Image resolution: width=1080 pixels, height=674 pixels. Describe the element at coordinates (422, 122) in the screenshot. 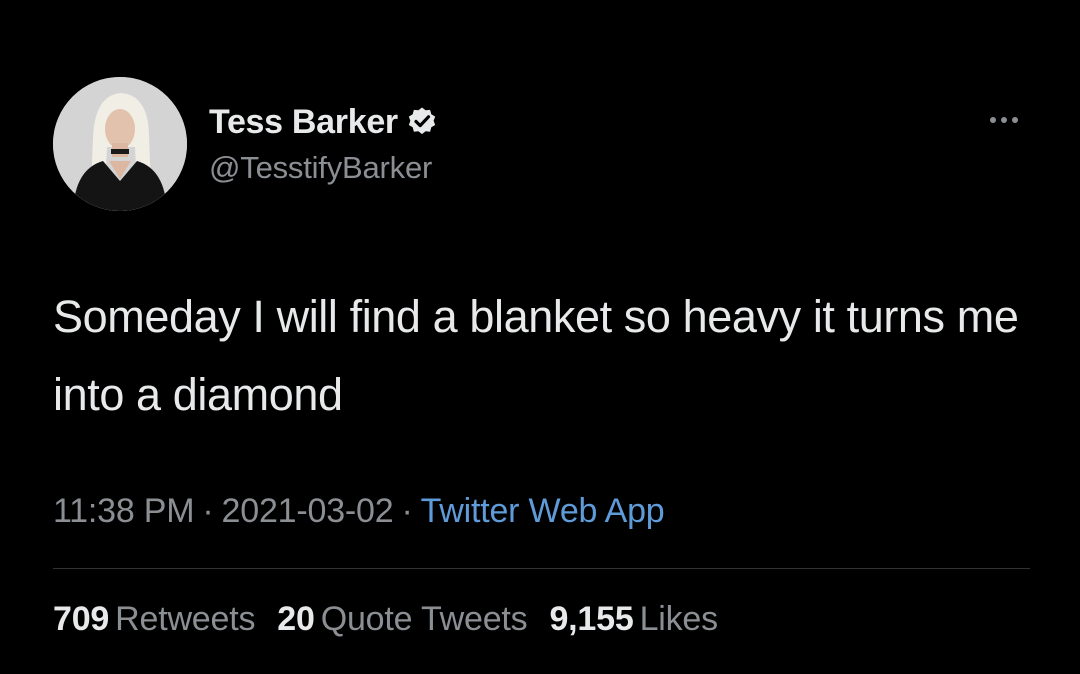

I see `verified-badge-icon` at that location.